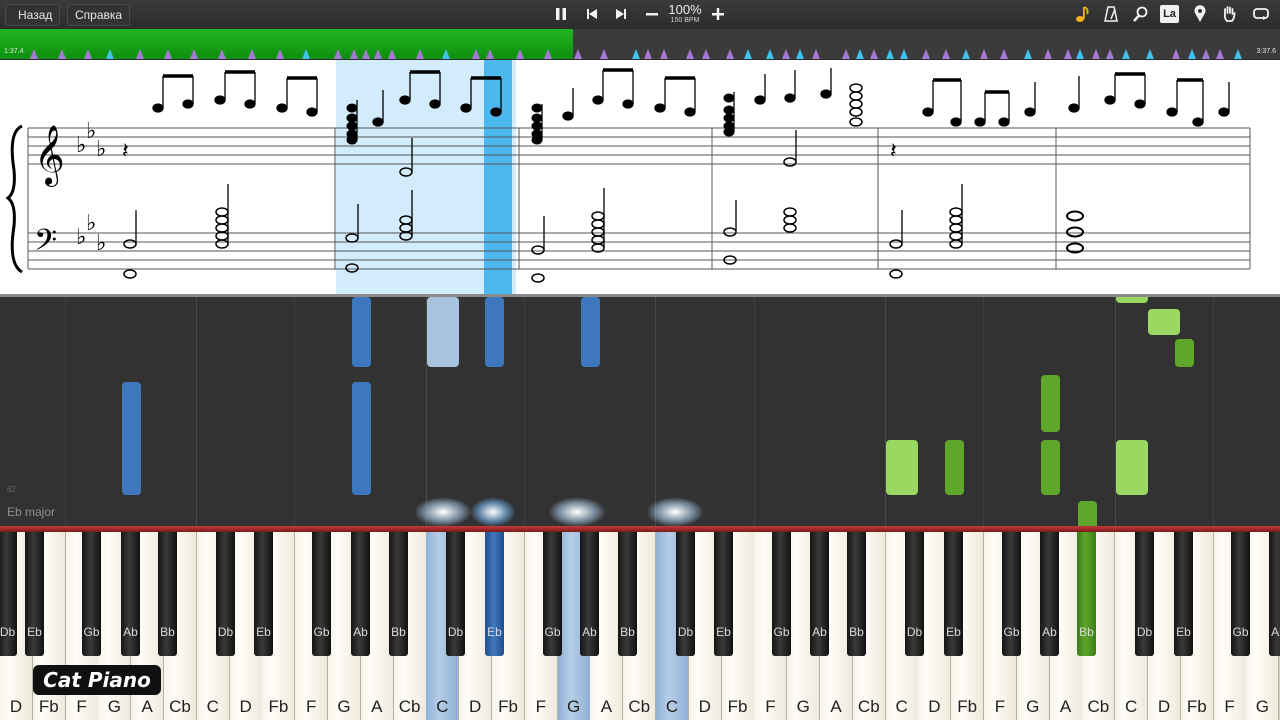  I want to click on help-button: Справка, so click(99, 15).